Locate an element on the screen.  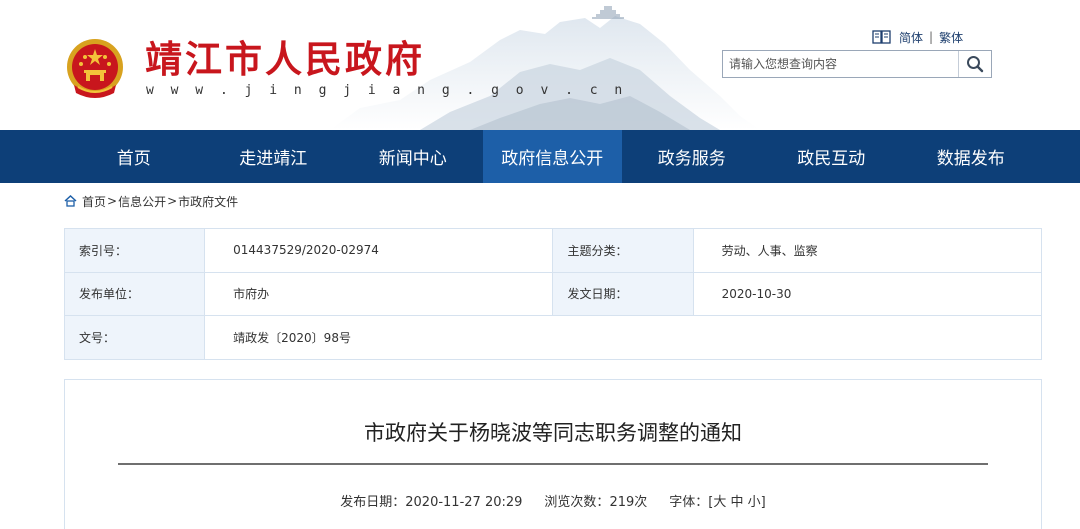
index-label: 索引号： is located at coordinates (134, 250).